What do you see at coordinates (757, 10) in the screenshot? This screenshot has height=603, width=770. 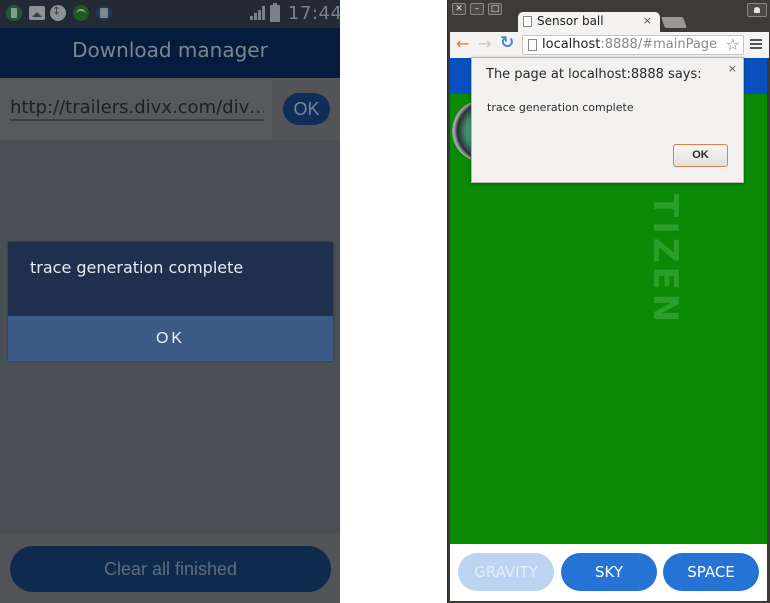 I see `profile-icon` at bounding box center [757, 10].